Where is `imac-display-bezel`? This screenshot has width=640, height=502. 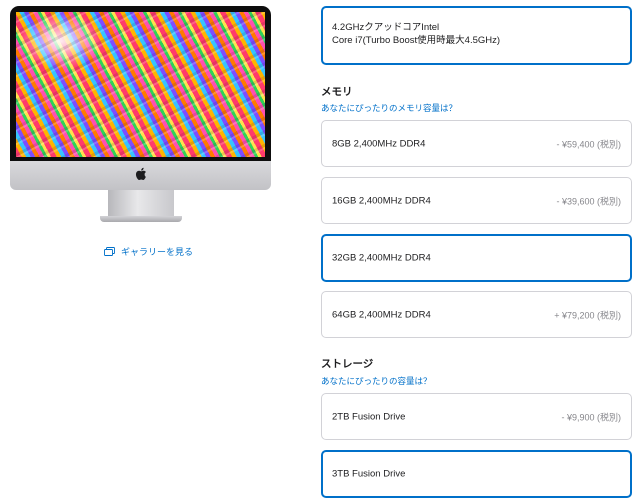
imac-display-bezel is located at coordinates (140, 83).